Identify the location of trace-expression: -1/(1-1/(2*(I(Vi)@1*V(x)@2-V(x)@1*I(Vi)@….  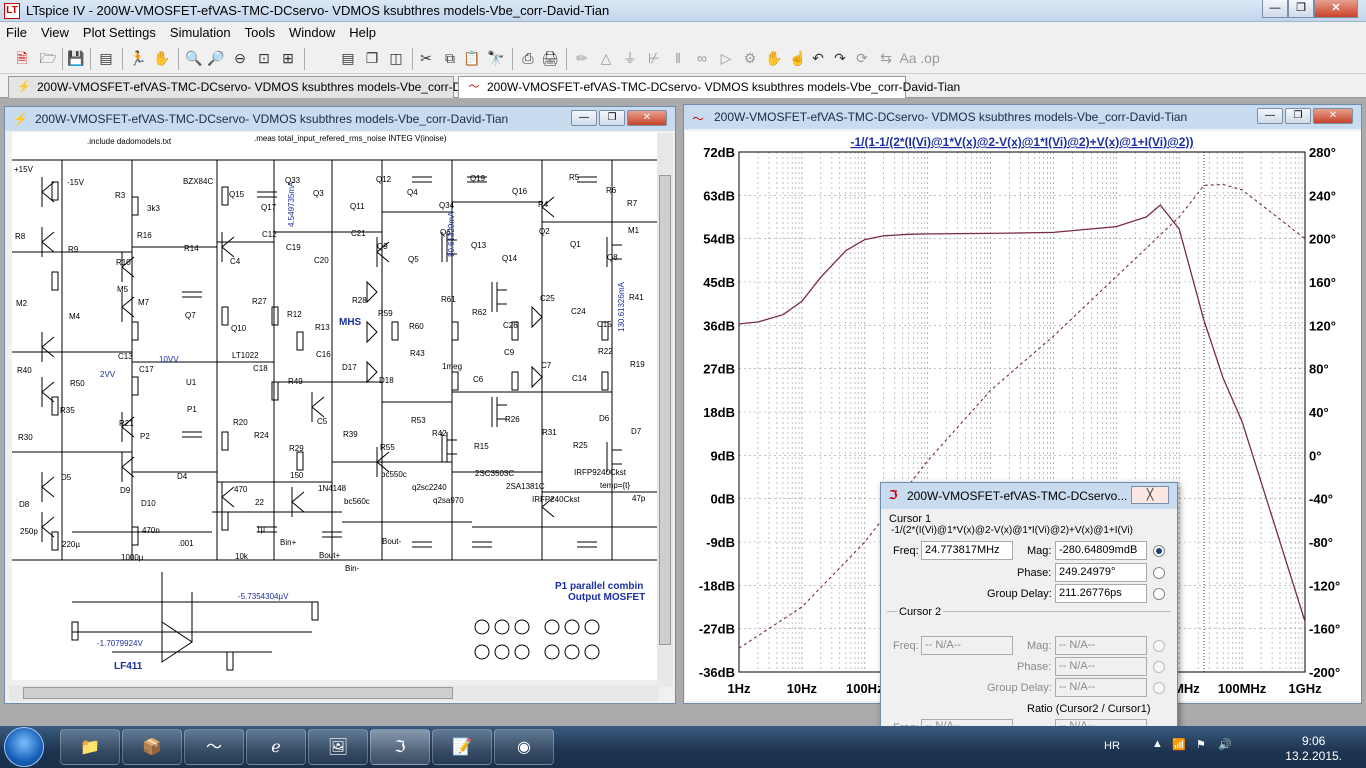
(1022, 142).